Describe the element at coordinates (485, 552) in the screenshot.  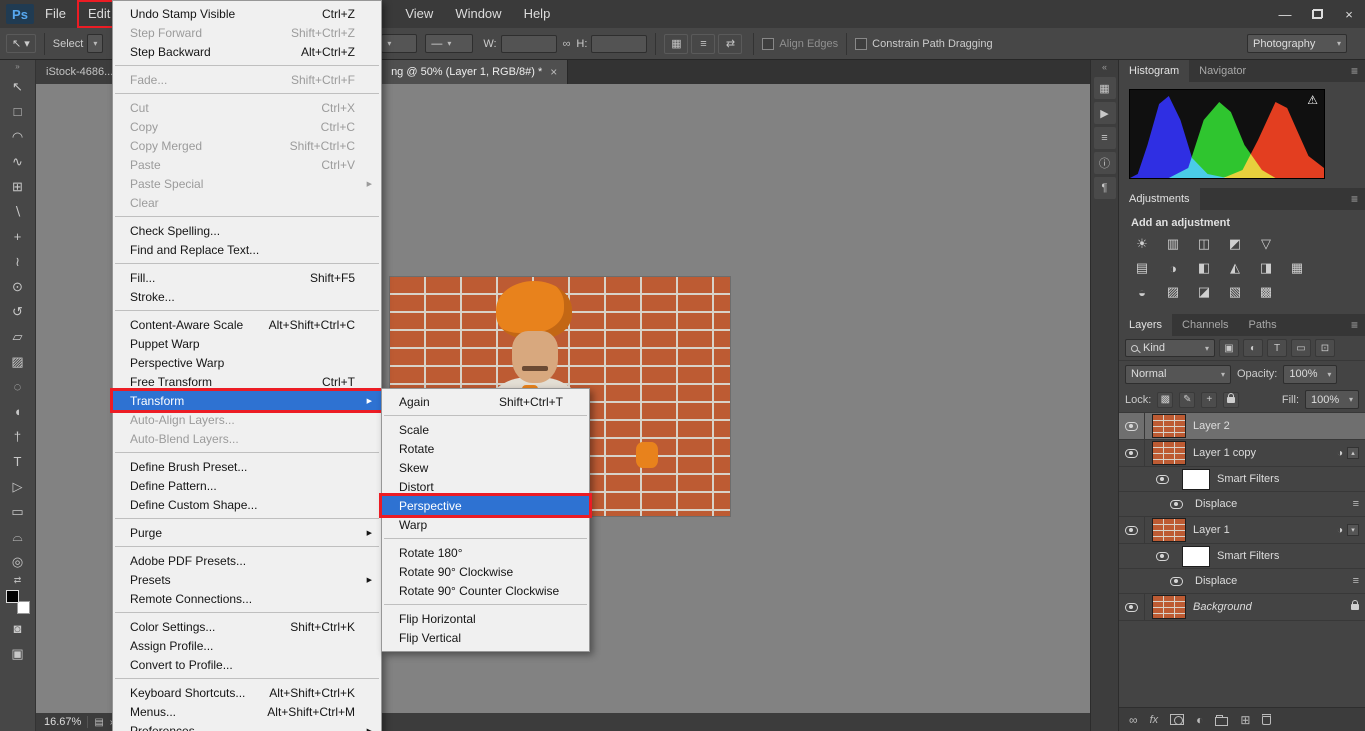
I see `menu-item-rotate-180: Rotate 180° ▶` at that location.